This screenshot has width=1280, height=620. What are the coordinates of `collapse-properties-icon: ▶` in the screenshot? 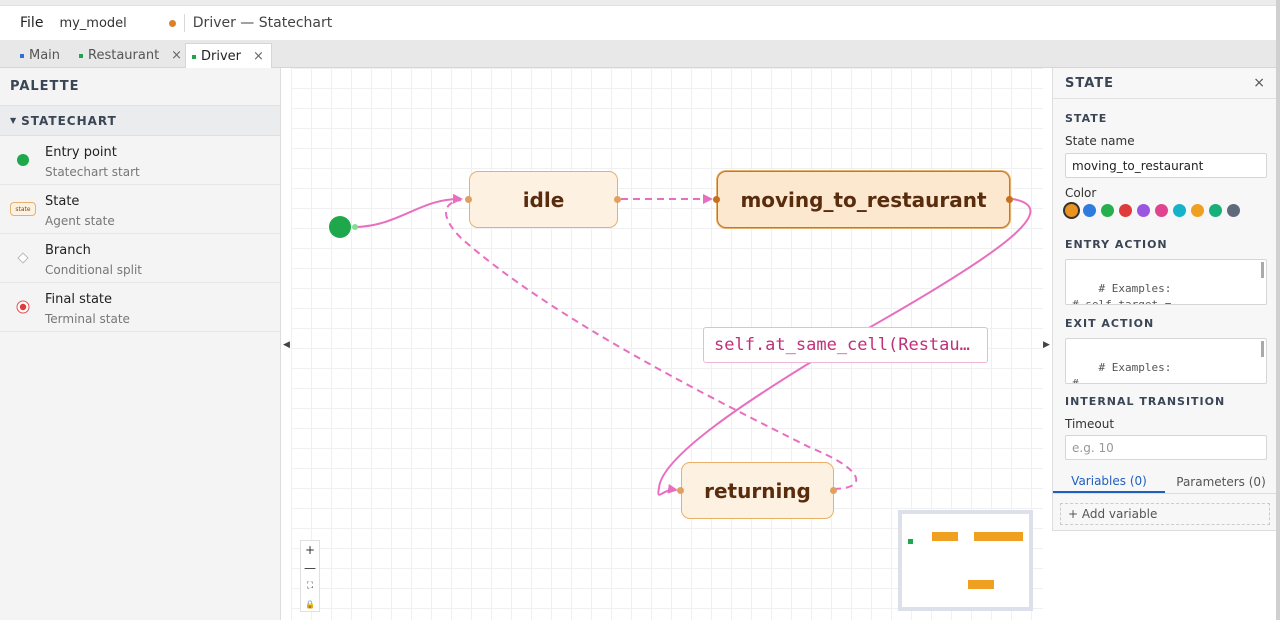 It's located at (1046, 345).